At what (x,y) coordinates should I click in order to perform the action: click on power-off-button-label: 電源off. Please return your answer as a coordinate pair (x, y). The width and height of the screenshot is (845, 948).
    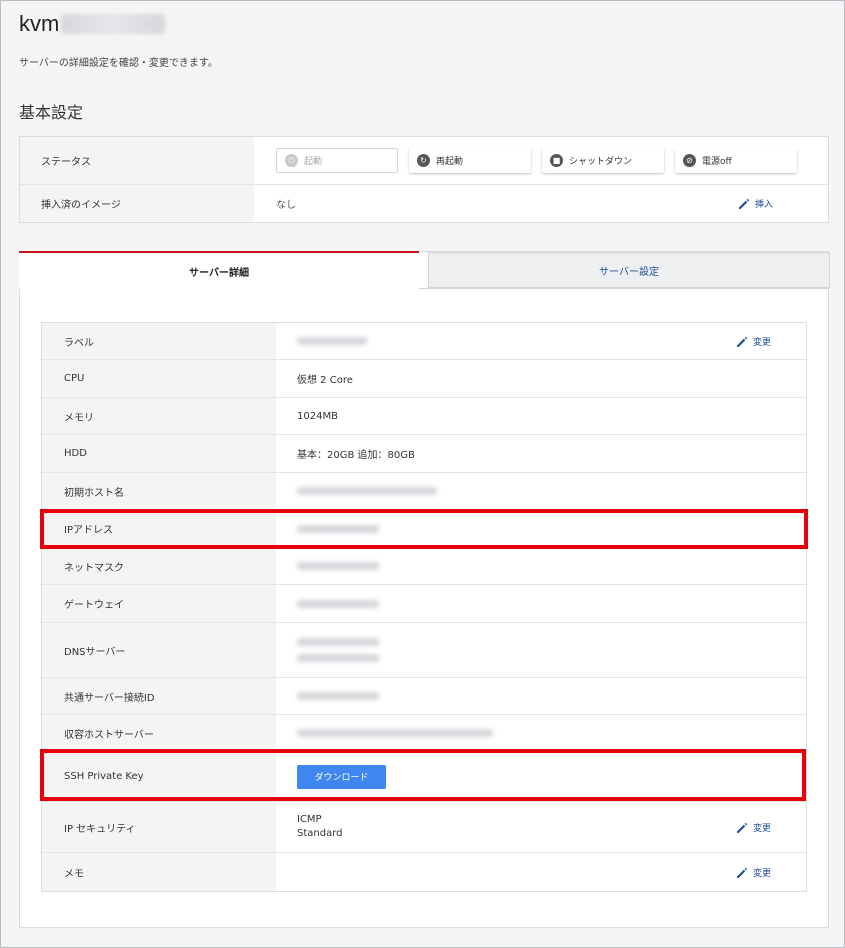
    Looking at the image, I should click on (717, 162).